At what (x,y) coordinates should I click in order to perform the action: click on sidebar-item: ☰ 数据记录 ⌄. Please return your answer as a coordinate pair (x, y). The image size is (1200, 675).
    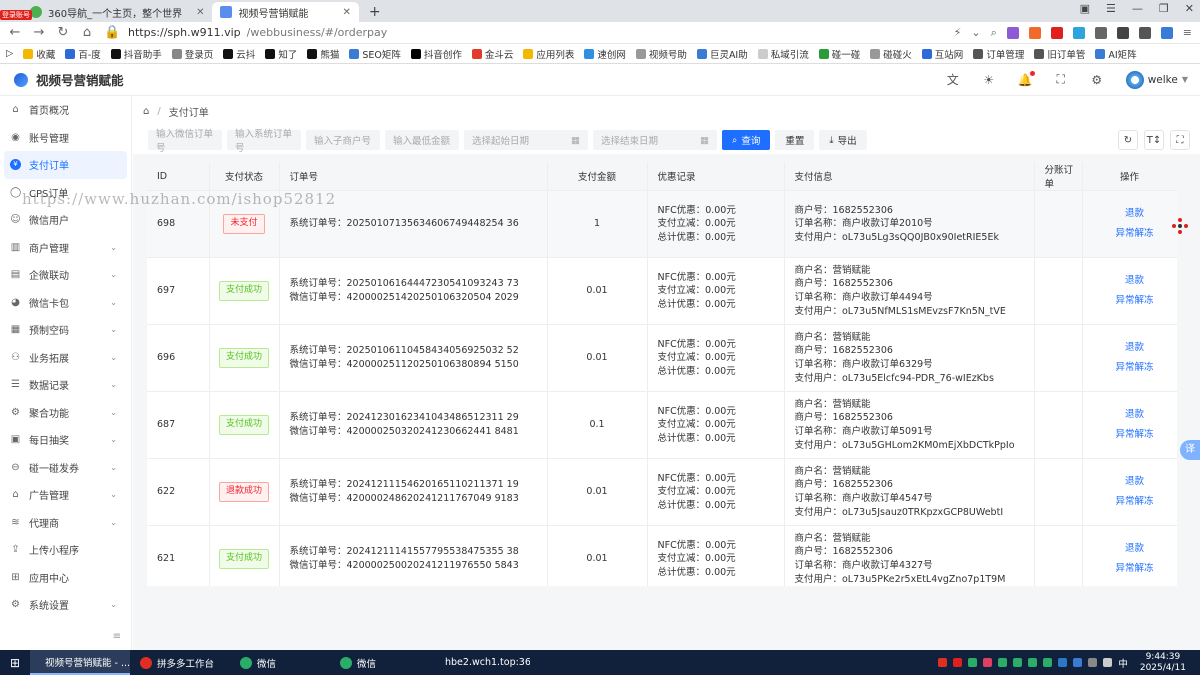
    Looking at the image, I should click on (65, 385).